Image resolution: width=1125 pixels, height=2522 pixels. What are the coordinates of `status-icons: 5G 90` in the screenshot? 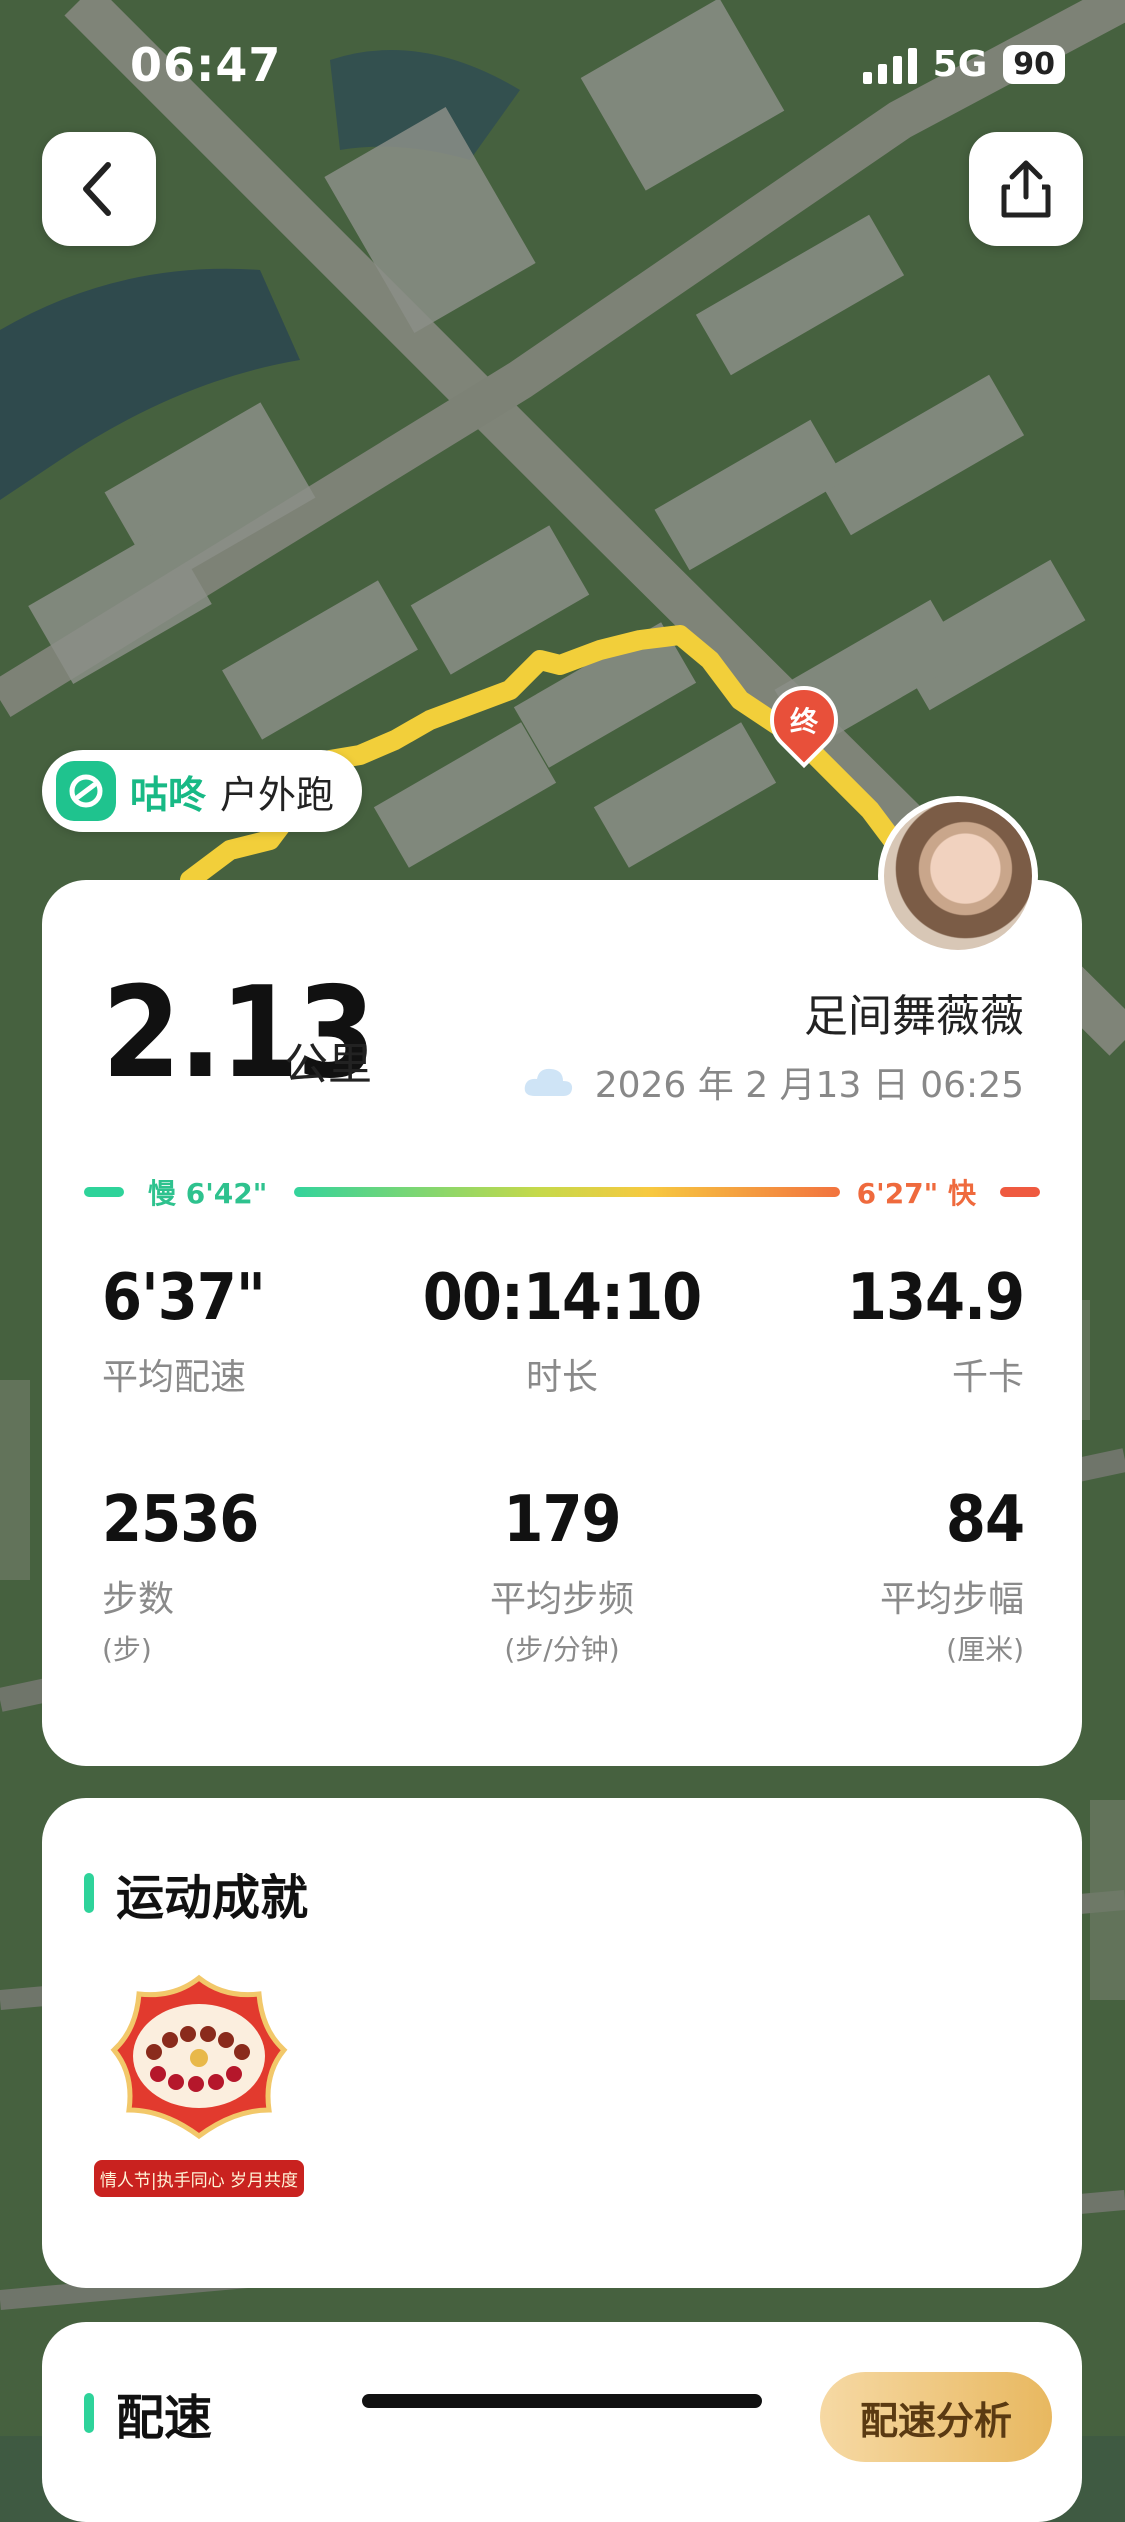 It's located at (963, 64).